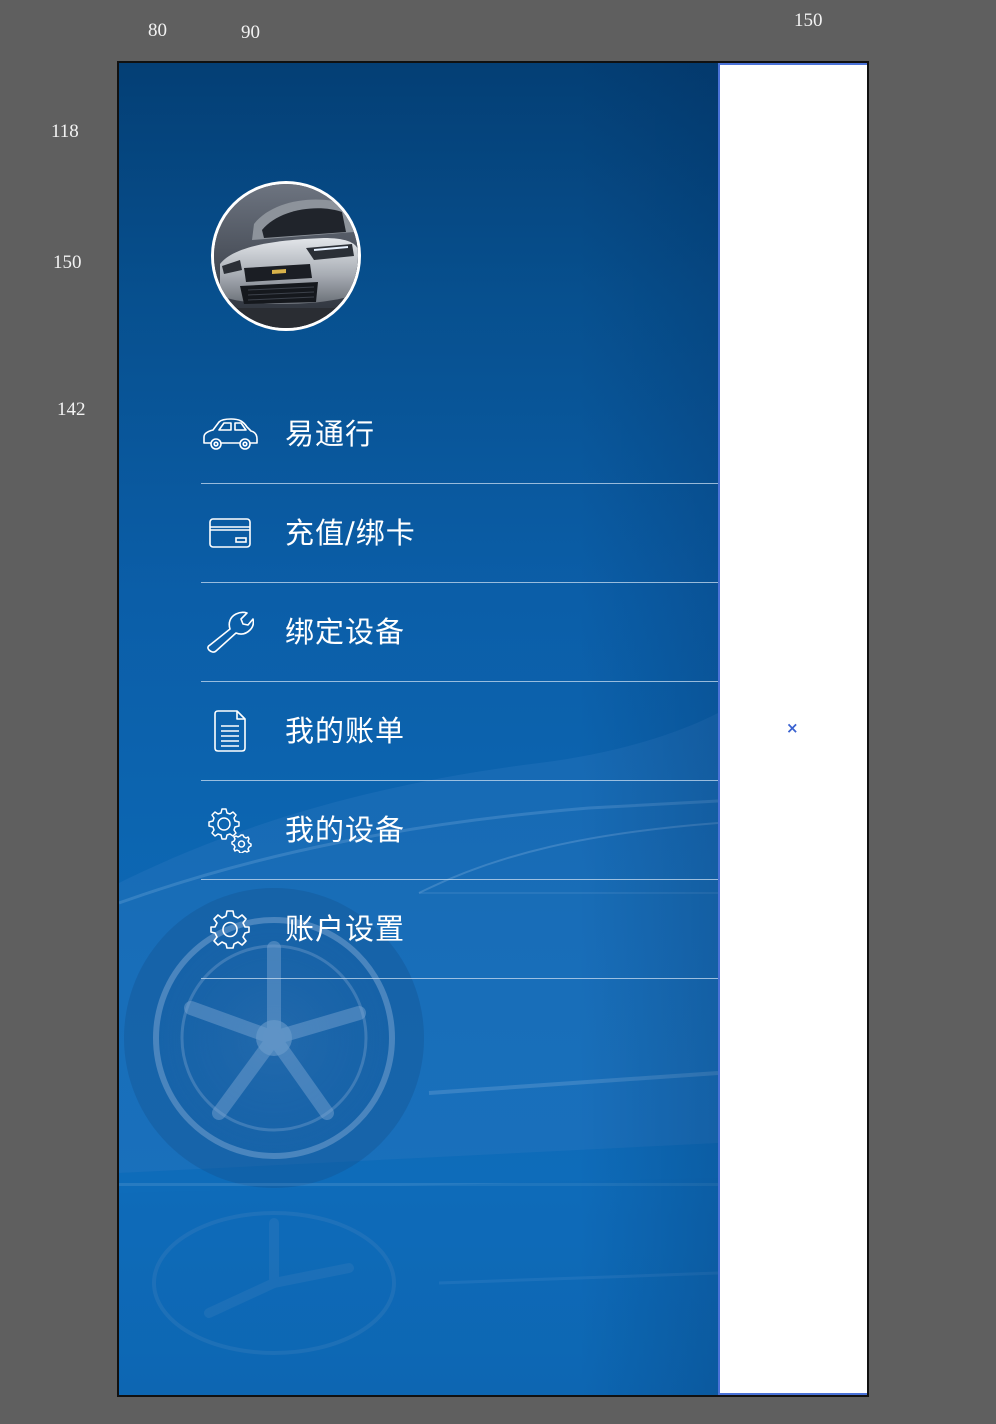  I want to click on document-icon, so click(230, 731).